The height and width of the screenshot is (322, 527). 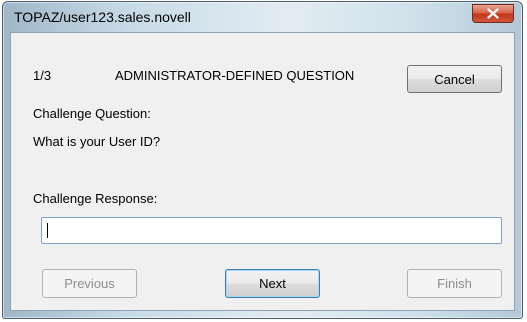 What do you see at coordinates (89, 283) in the screenshot?
I see `previous-button: Previous` at bounding box center [89, 283].